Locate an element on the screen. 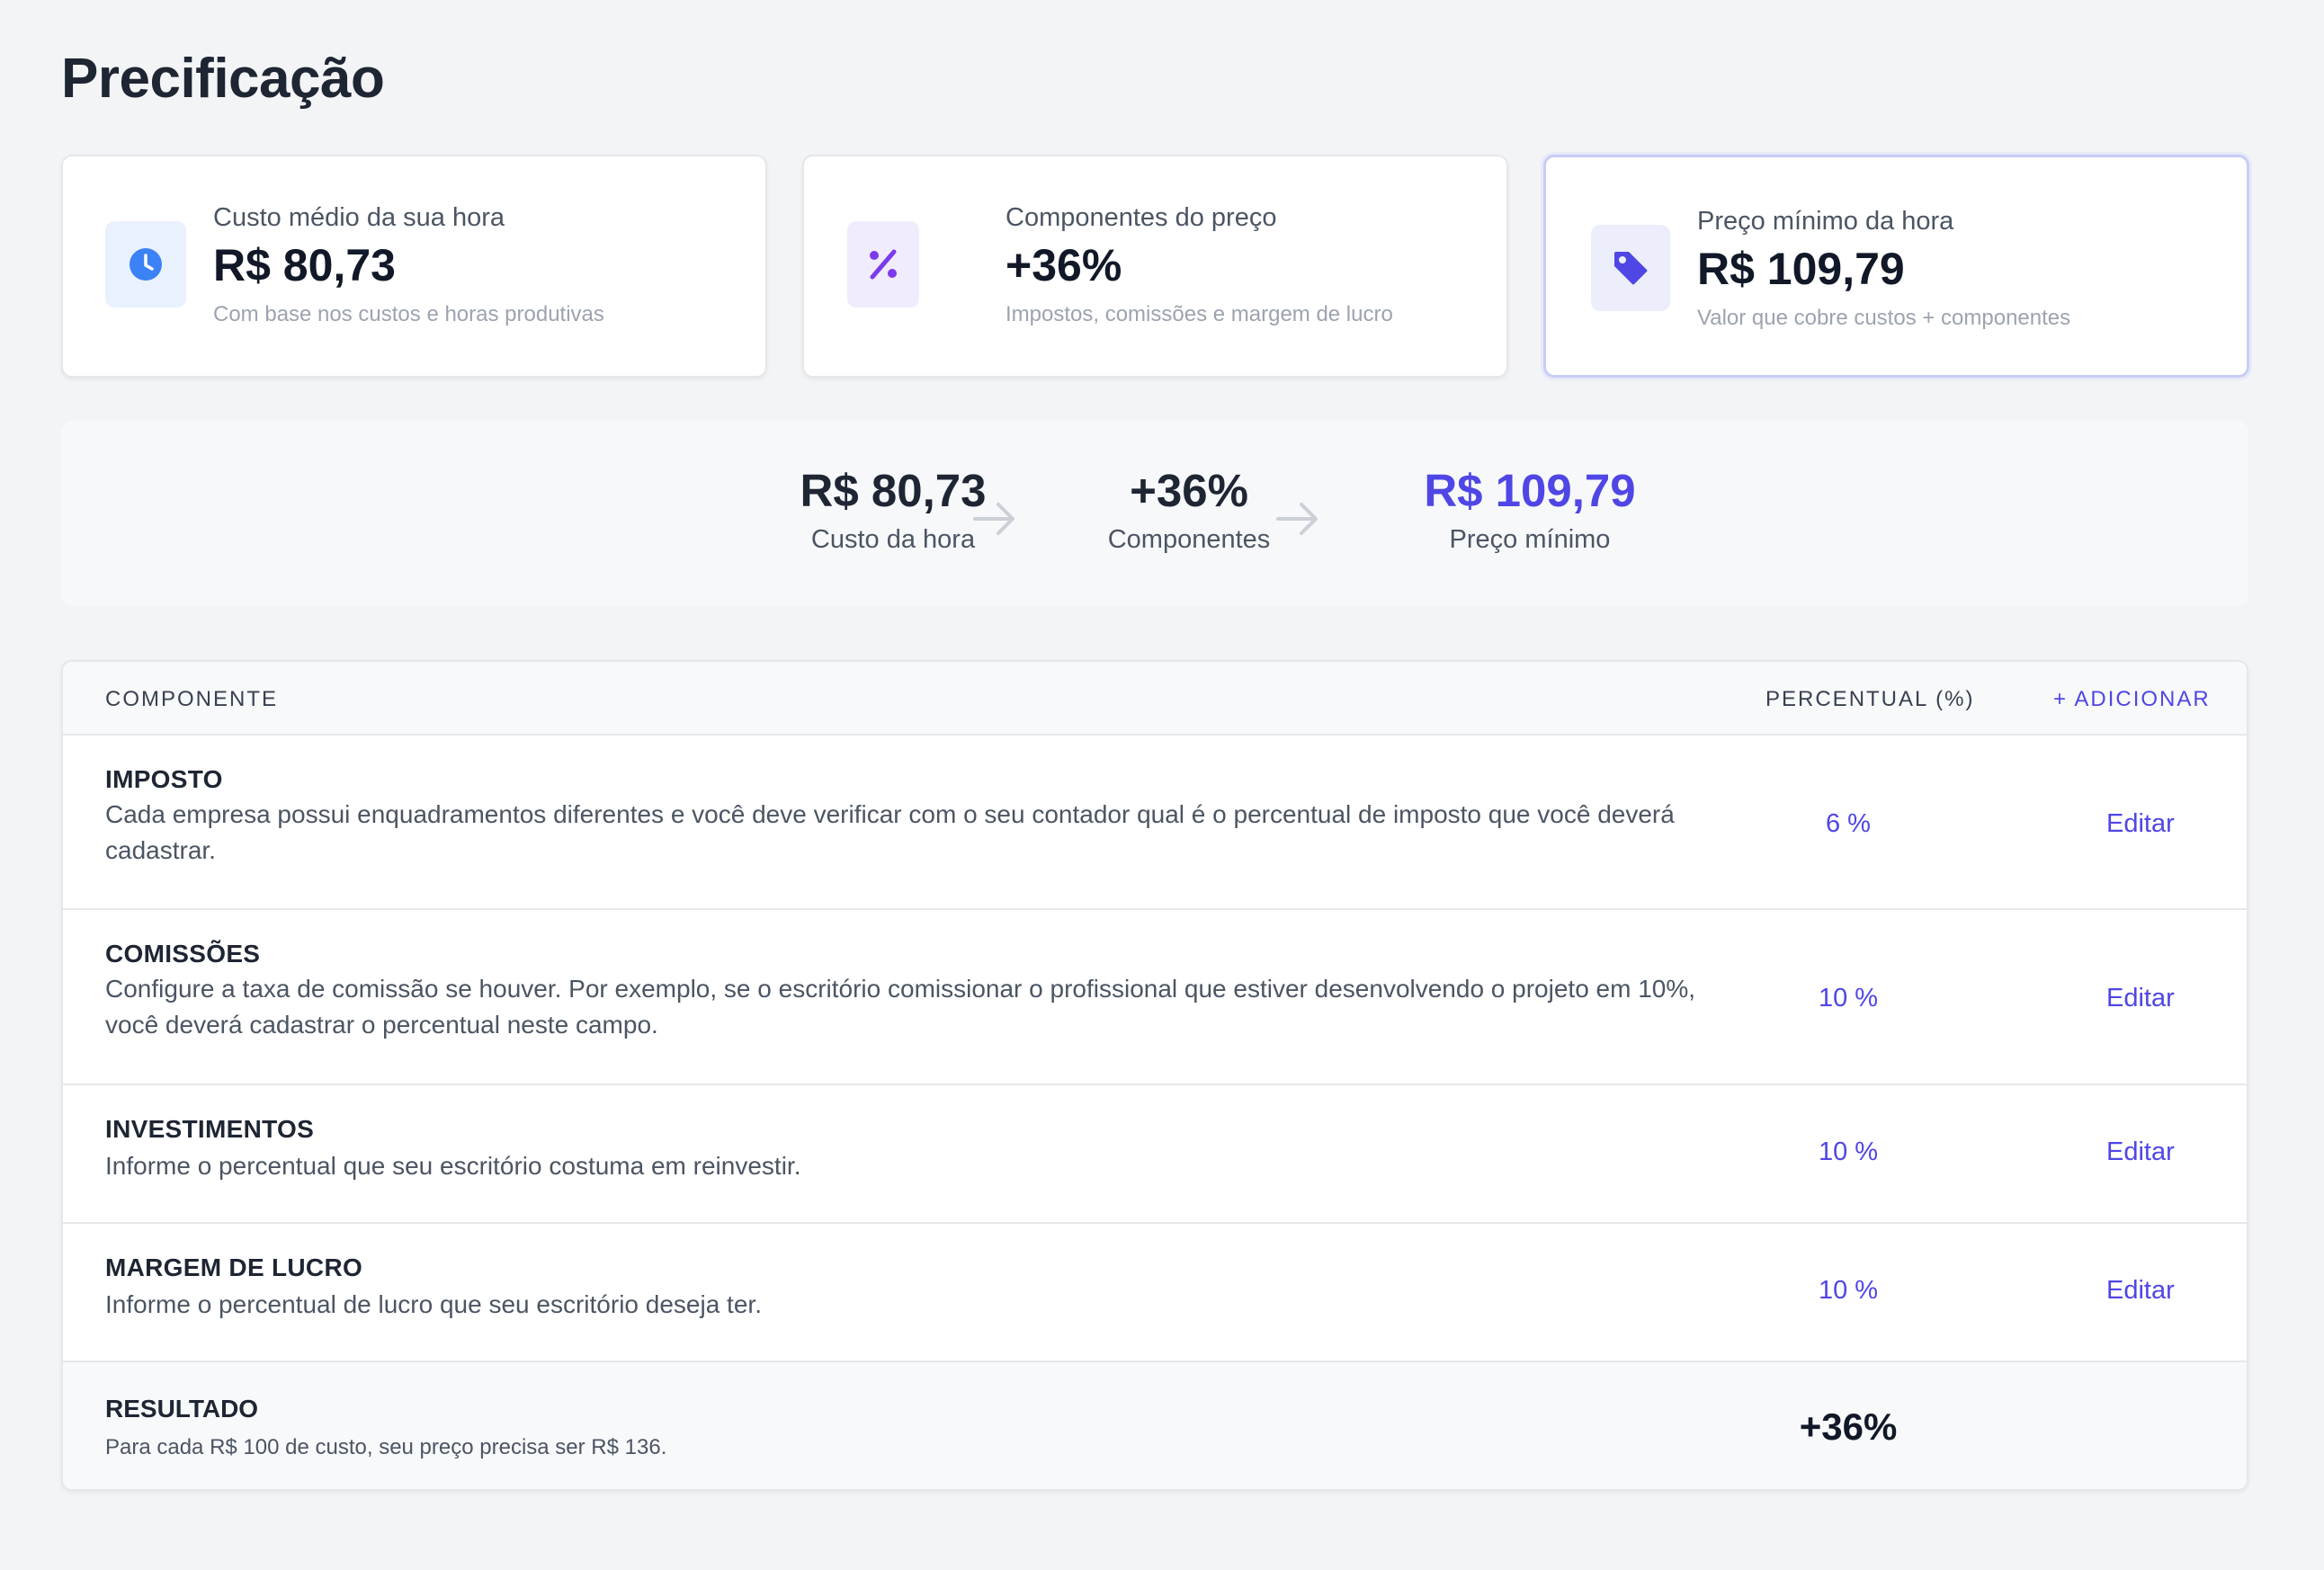 Image resolution: width=2324 pixels, height=1570 pixels. column-header-percent: PERCENTUAL (%) is located at coordinates (1870, 699).